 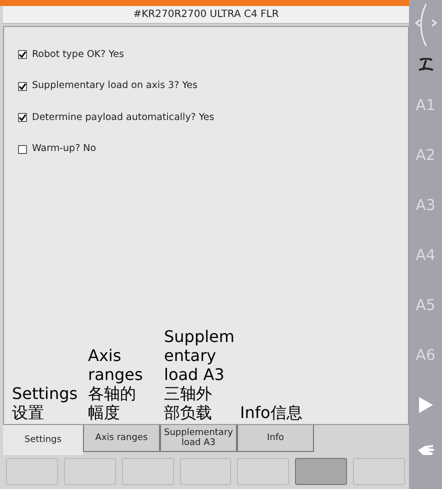 What do you see at coordinates (121, 438) in the screenshot?
I see `tab: Axis ranges` at bounding box center [121, 438].